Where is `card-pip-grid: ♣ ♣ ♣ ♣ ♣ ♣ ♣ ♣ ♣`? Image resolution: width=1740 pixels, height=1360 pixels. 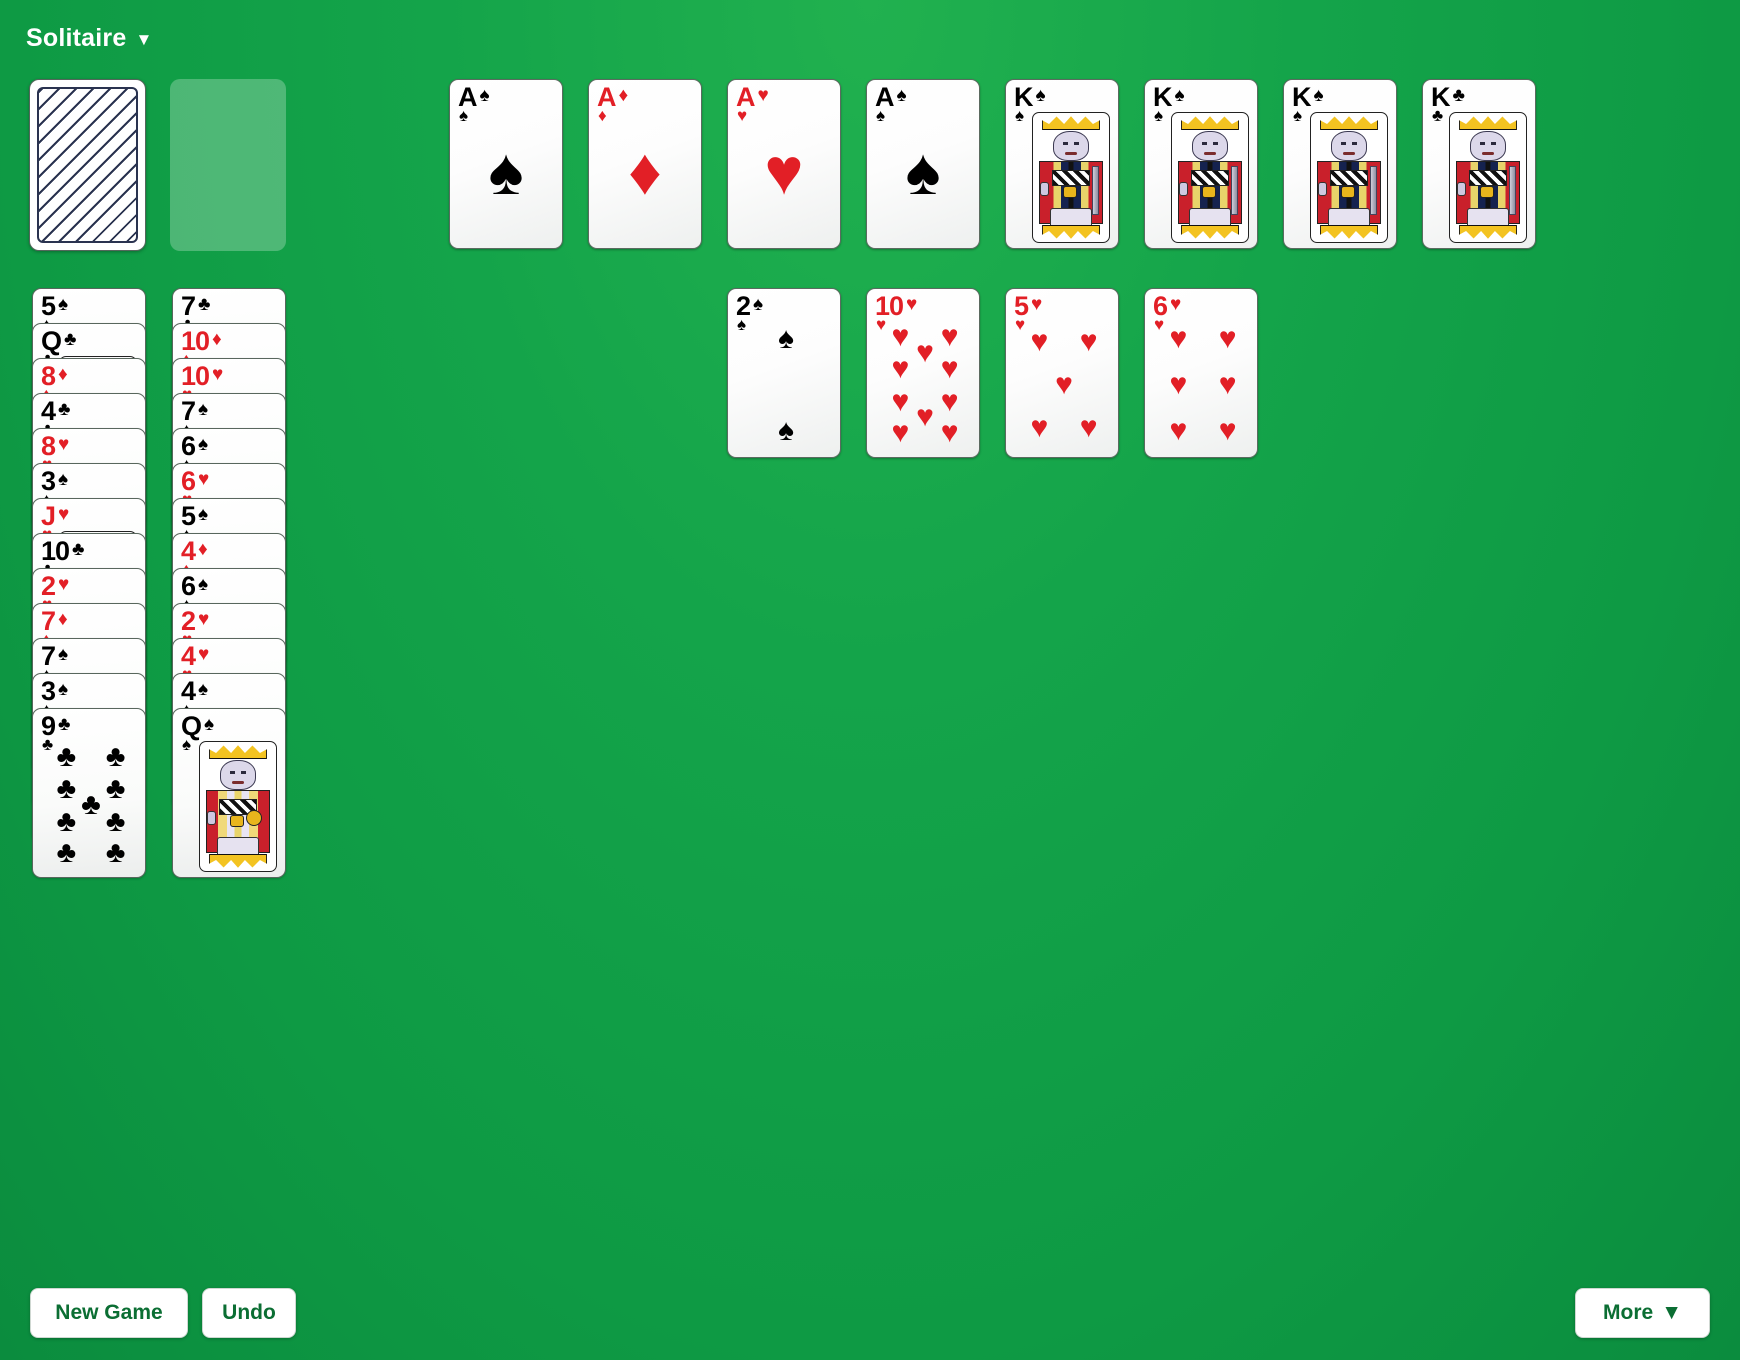 card-pip-grid: ♣ ♣ ♣ ♣ ♣ ♣ ♣ ♣ ♣ is located at coordinates (91, 804).